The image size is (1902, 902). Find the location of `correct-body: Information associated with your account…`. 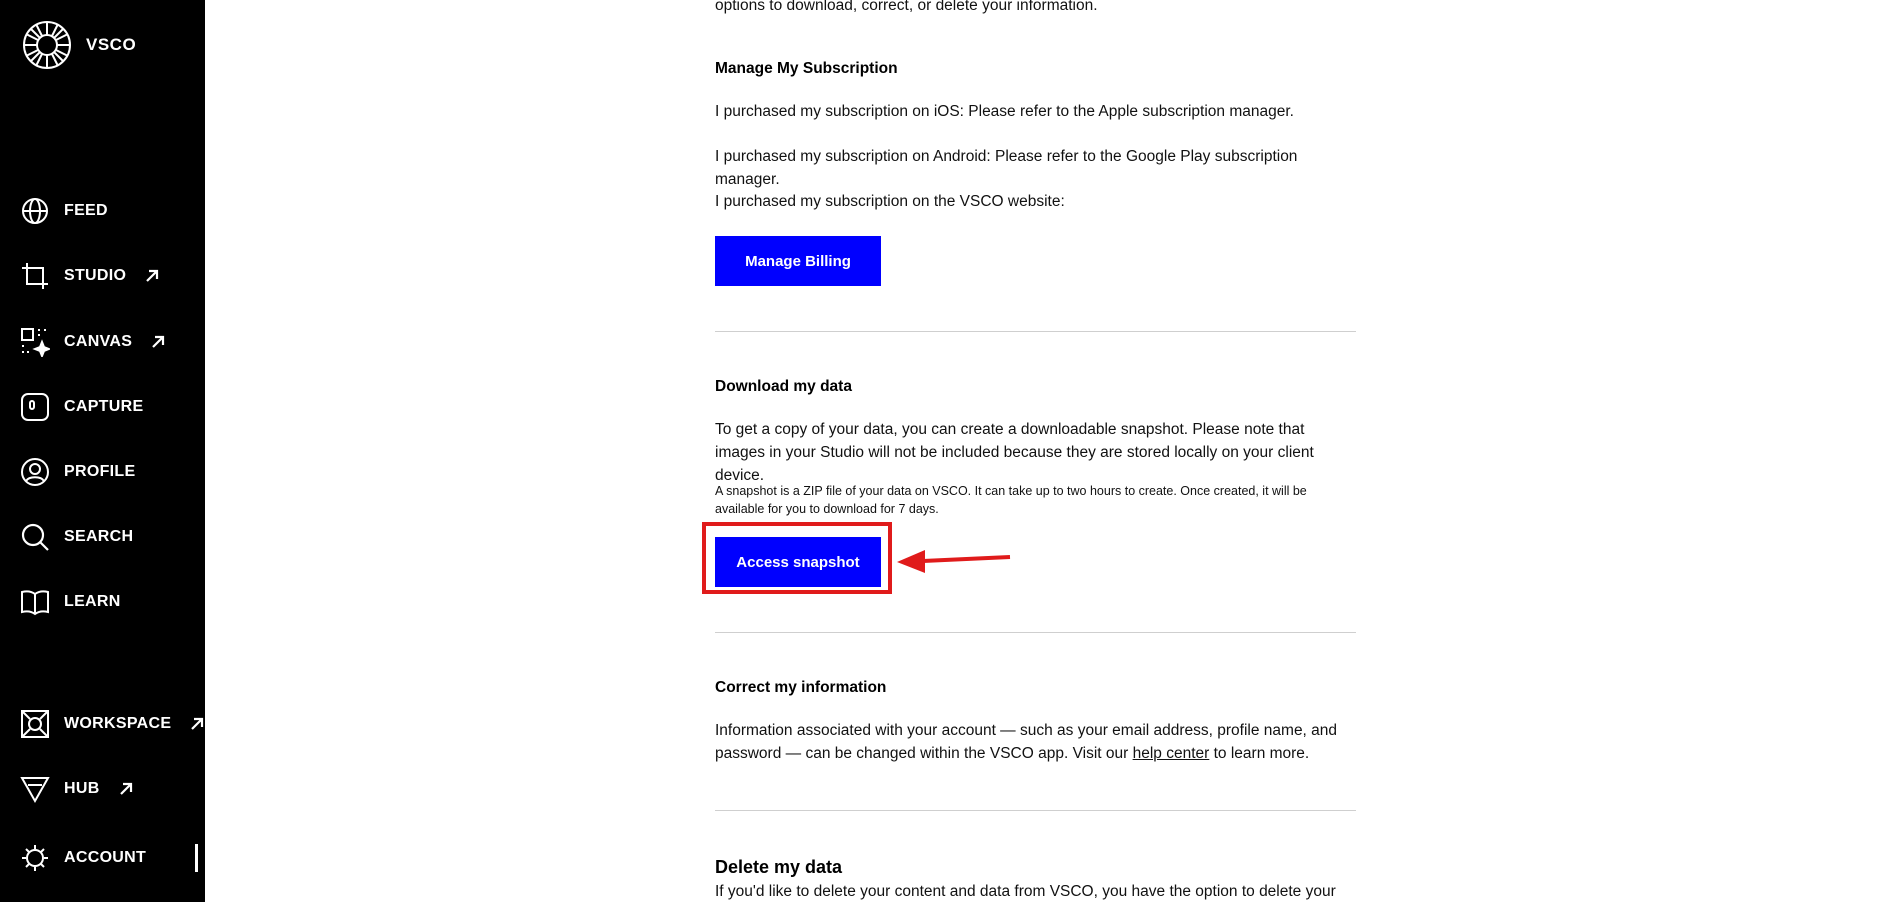

correct-body: Information associated with your account… is located at coordinates (1035, 742).